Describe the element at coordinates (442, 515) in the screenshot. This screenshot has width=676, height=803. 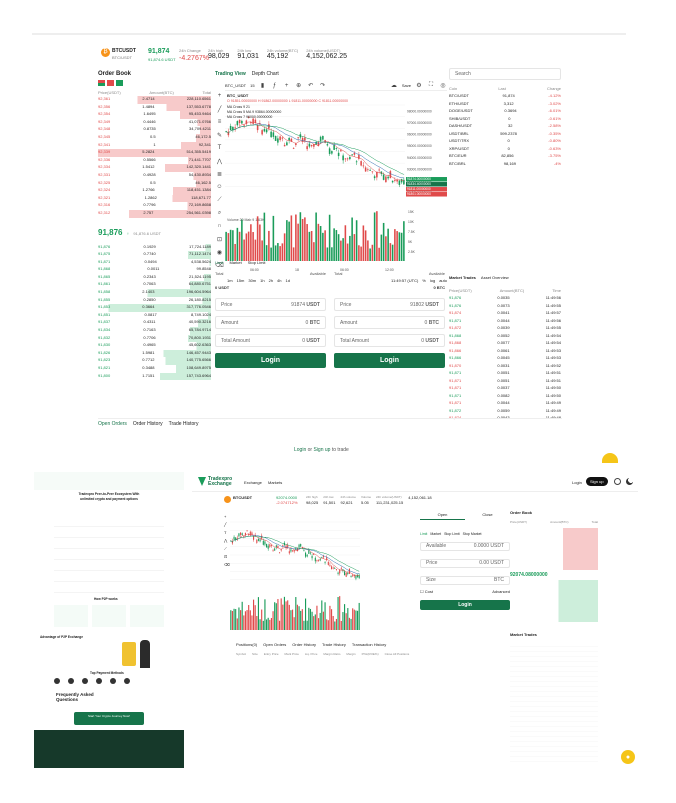
I see `tab-open: Open` at that location.